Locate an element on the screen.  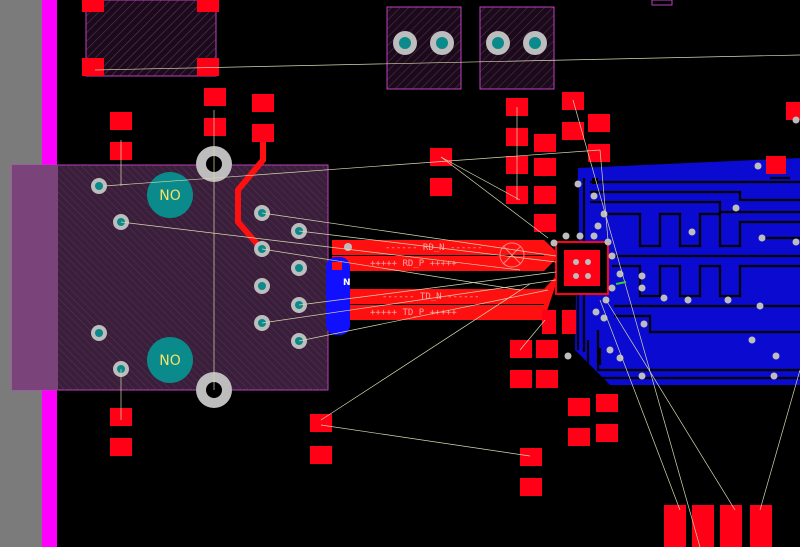
ethernet-phy-ic is located at coordinates (582, 268).